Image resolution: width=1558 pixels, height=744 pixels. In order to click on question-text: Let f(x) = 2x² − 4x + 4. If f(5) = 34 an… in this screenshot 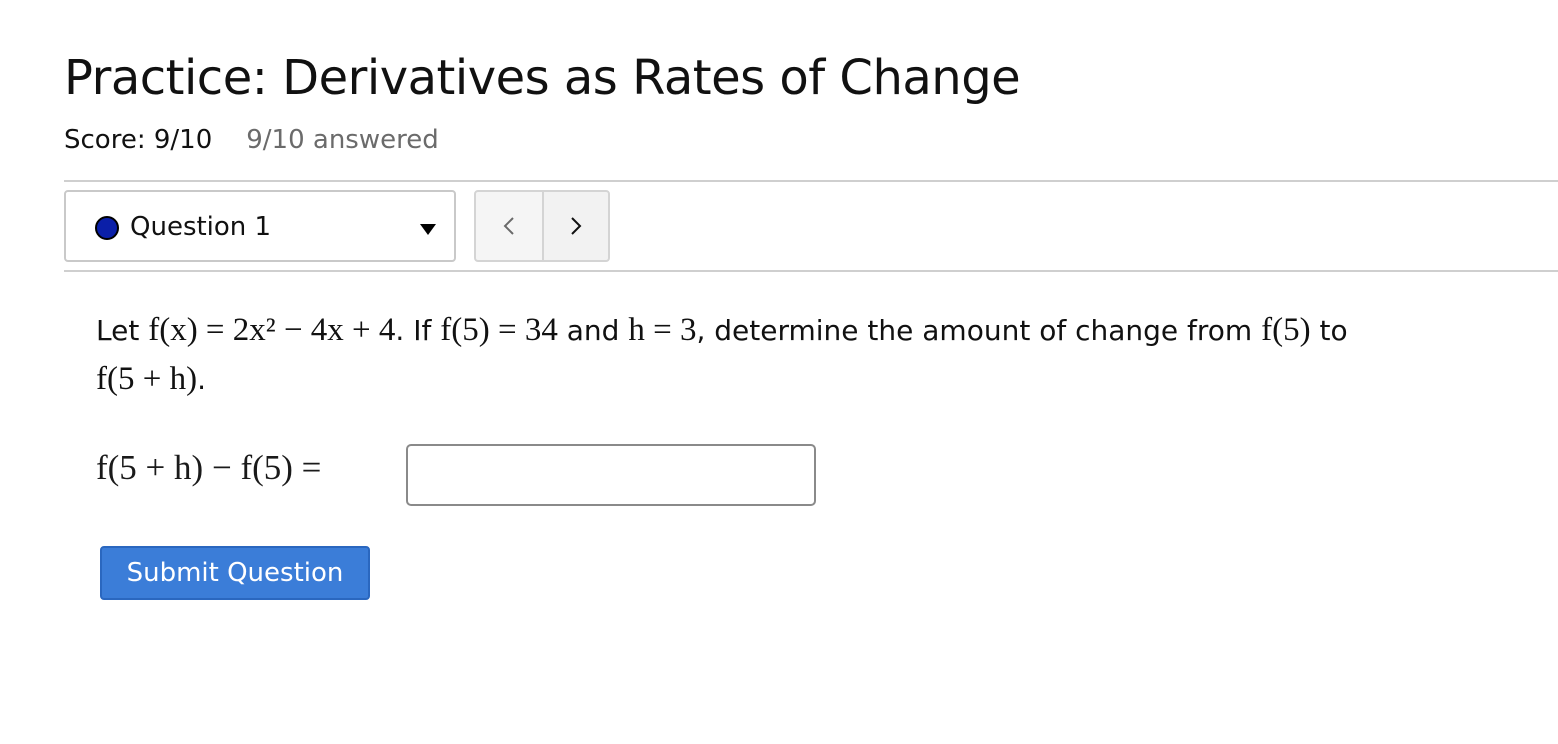, I will do `click(811, 355)`.